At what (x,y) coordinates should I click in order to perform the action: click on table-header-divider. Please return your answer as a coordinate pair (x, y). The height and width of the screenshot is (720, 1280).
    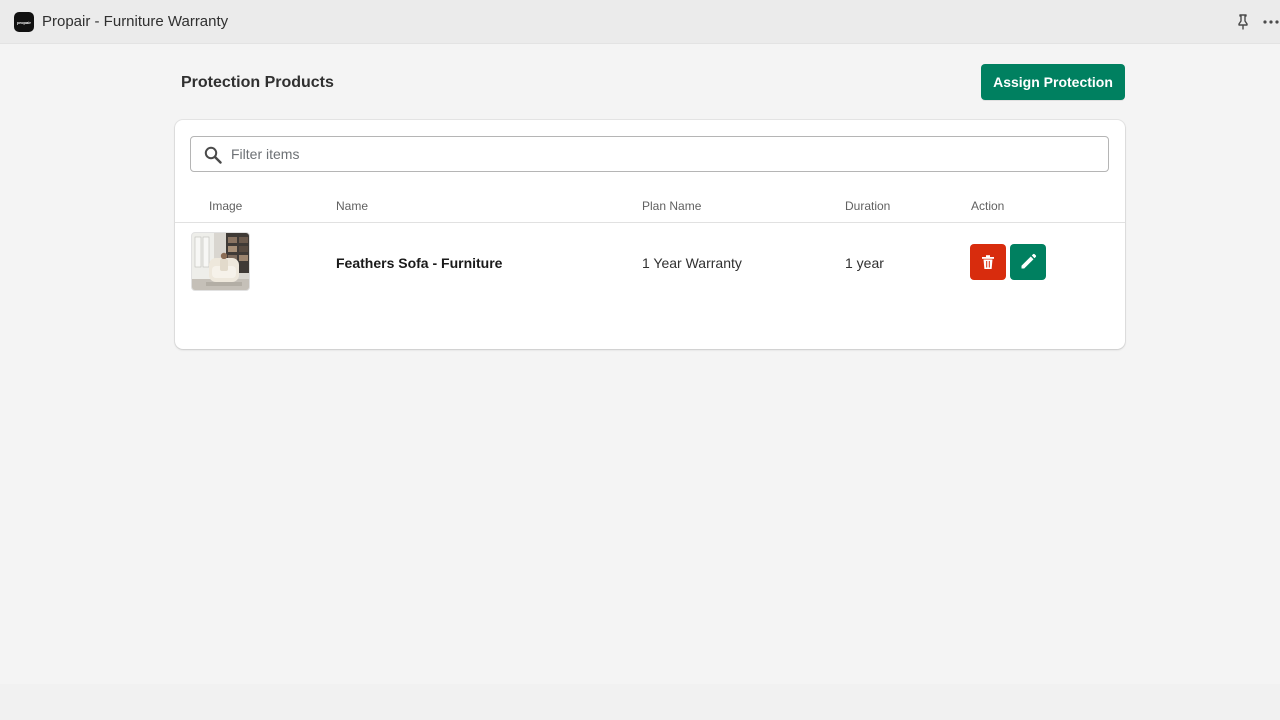
    Looking at the image, I should click on (650, 222).